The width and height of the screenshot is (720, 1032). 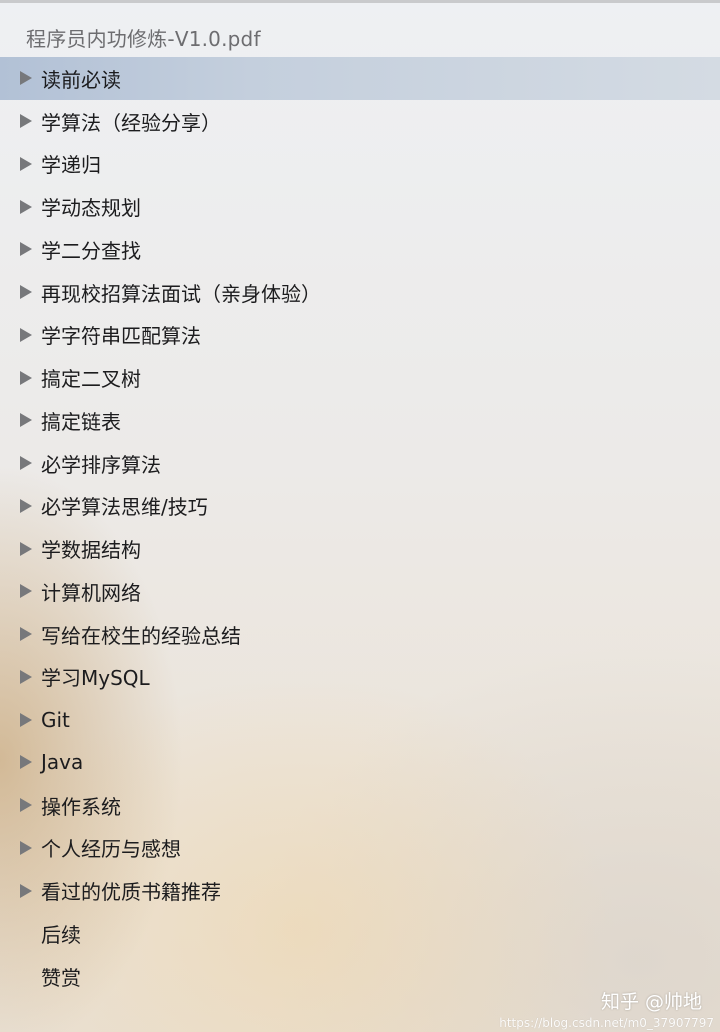 I want to click on outline-item-label: 学字符串匹配算法, so click(x=121, y=336).